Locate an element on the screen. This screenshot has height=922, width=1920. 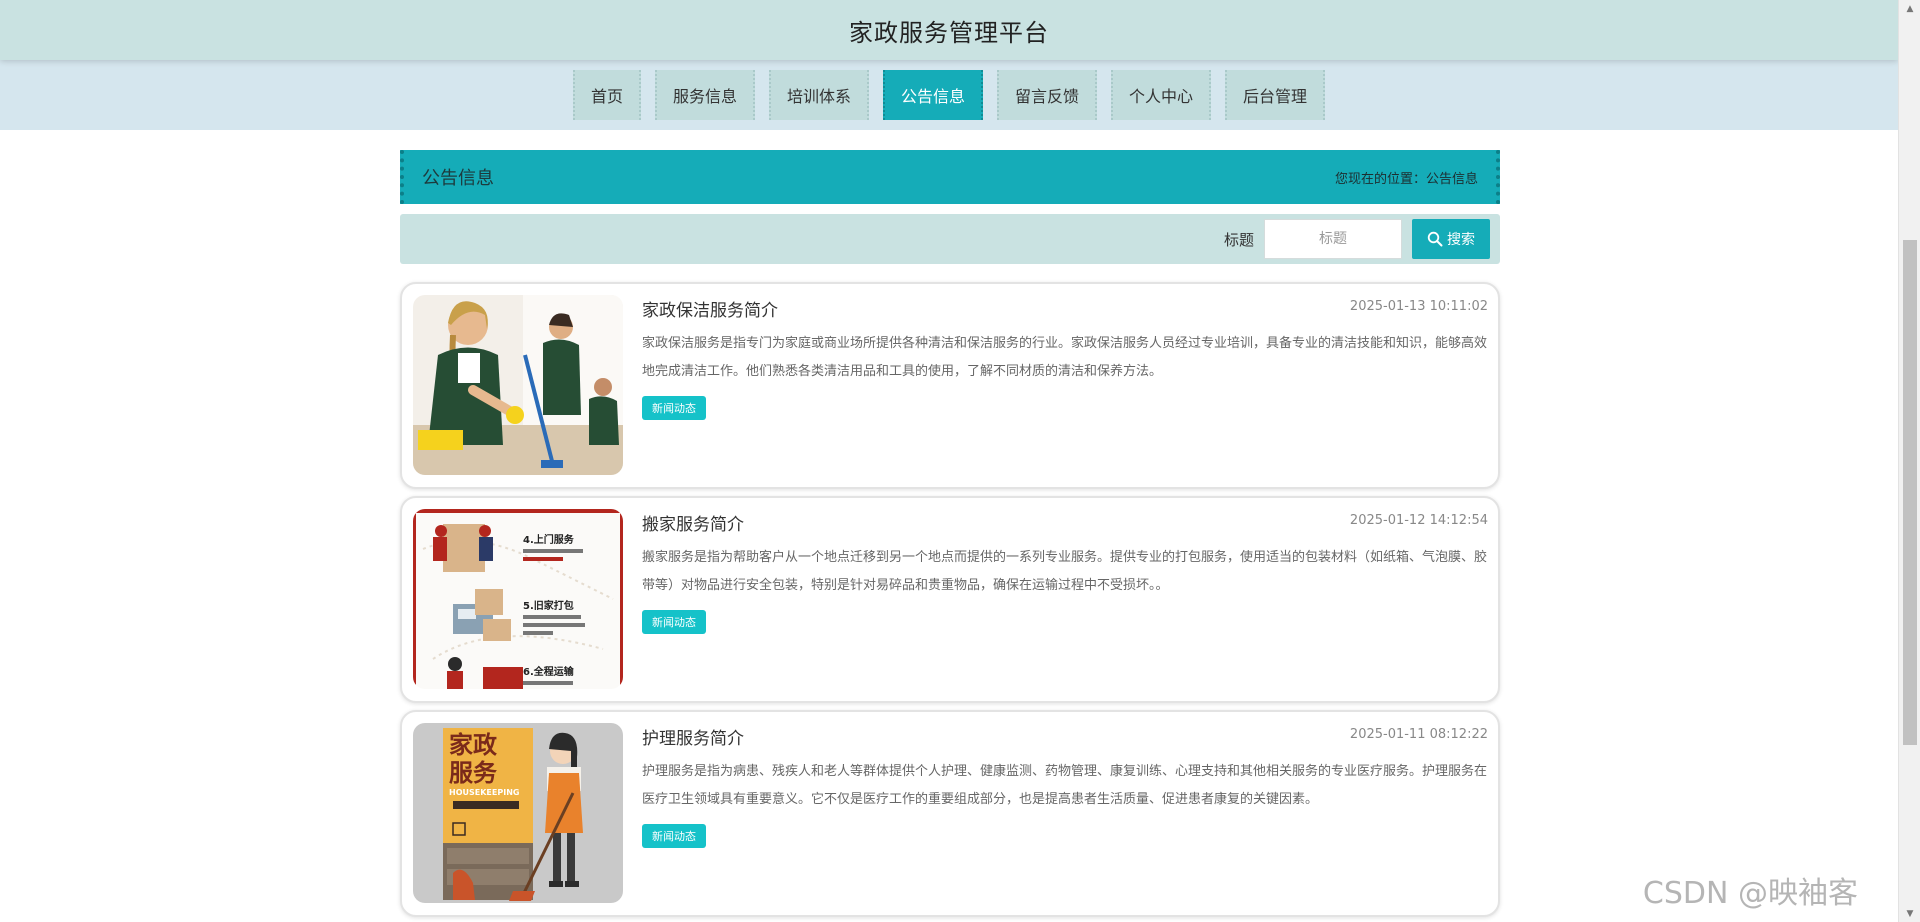
site-header: 家政服务管理平台 is located at coordinates (949, 30).